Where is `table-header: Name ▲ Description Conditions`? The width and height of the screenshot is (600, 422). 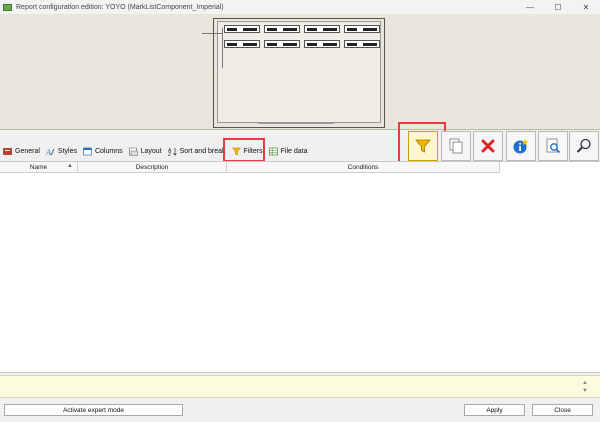
table-header: Name ▲ Description Conditions is located at coordinates (250, 167).